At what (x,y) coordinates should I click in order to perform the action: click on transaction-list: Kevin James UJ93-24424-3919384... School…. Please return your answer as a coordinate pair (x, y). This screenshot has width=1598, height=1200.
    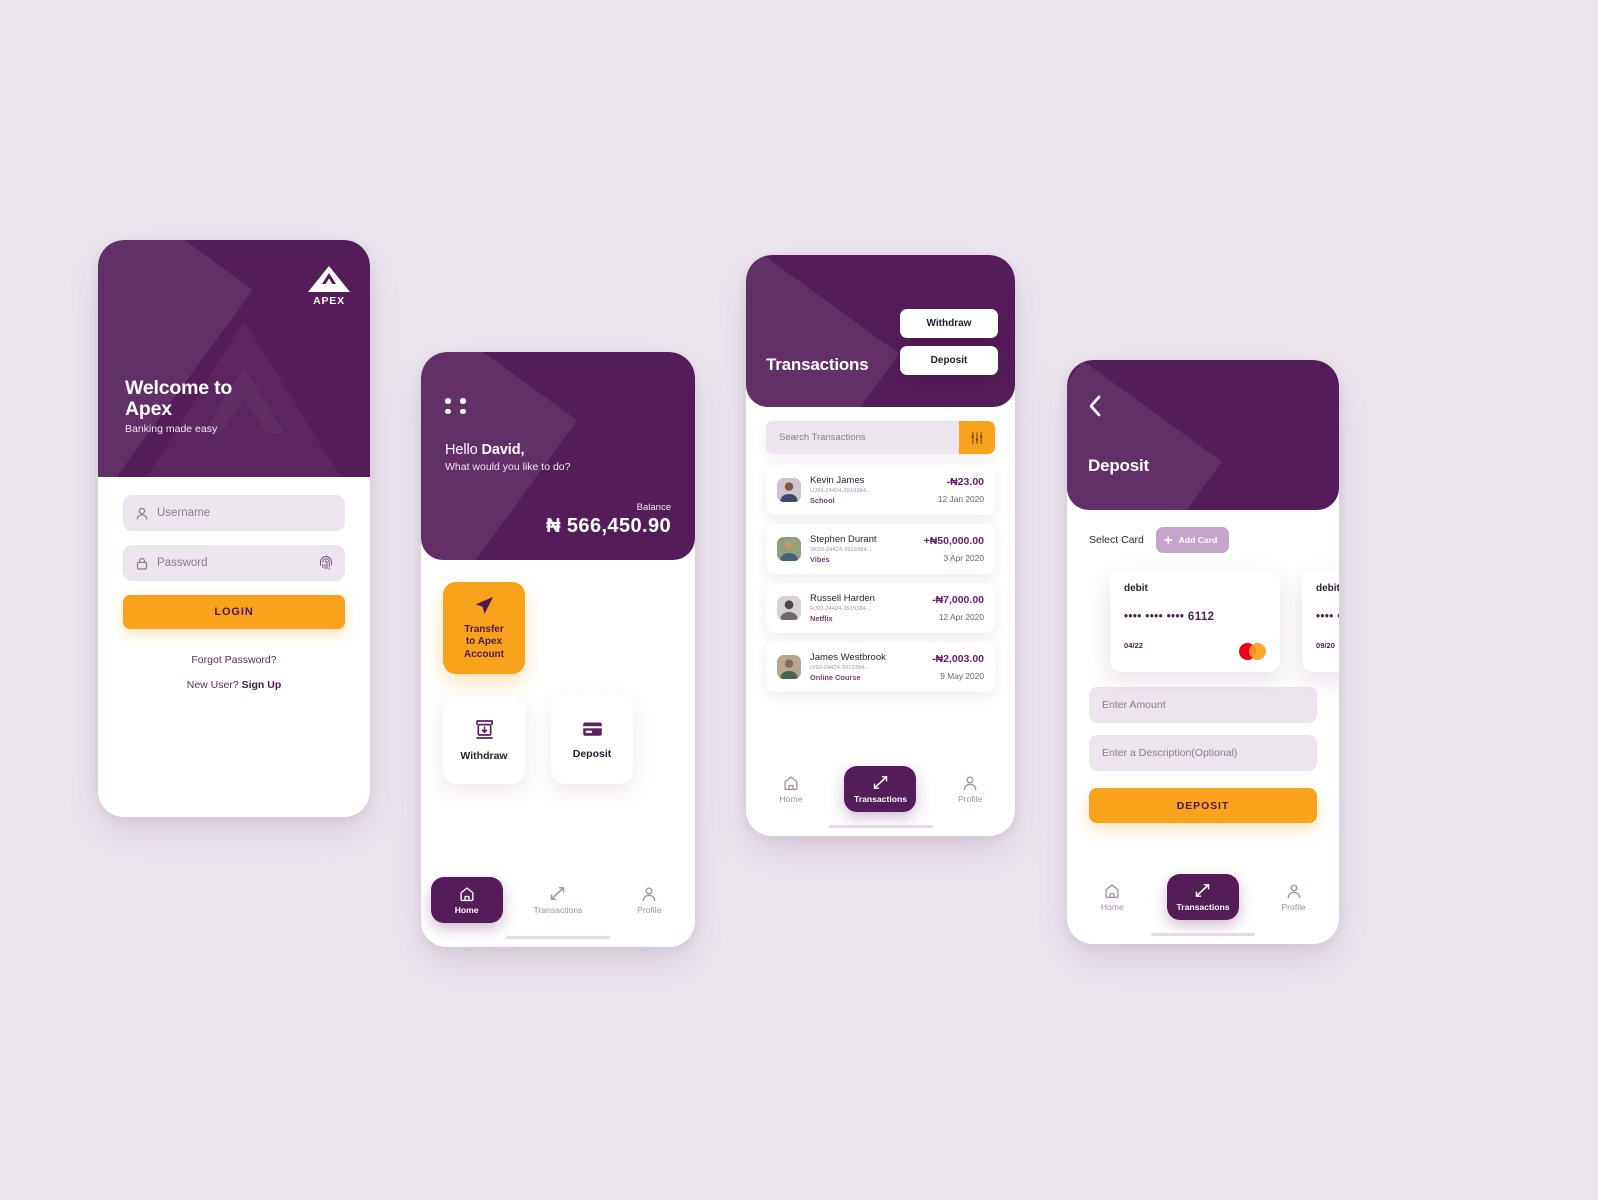
    Looking at the image, I should click on (880, 578).